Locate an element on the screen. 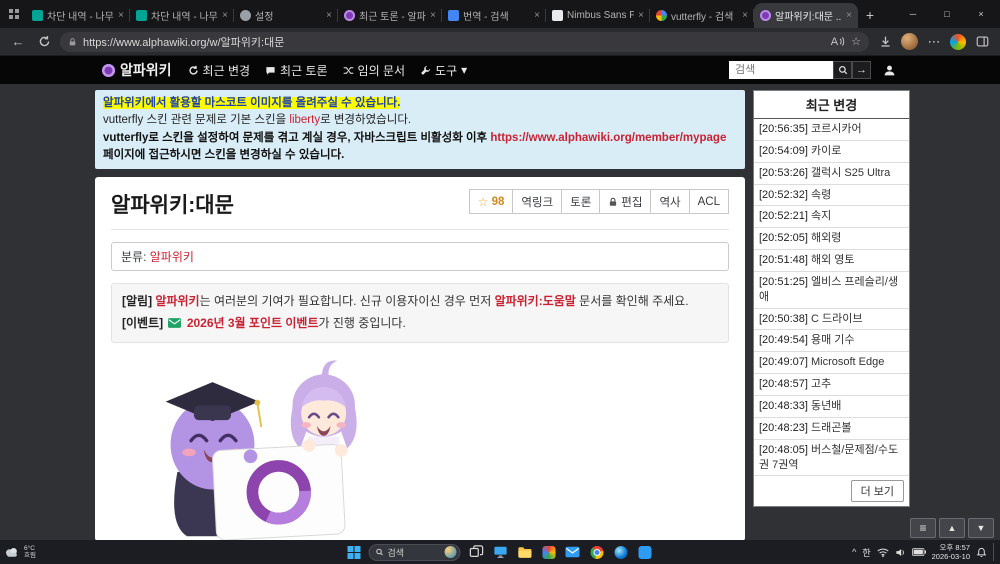 The height and width of the screenshot is (564, 1000). liberty-skin-link: liberty is located at coordinates (304, 120).